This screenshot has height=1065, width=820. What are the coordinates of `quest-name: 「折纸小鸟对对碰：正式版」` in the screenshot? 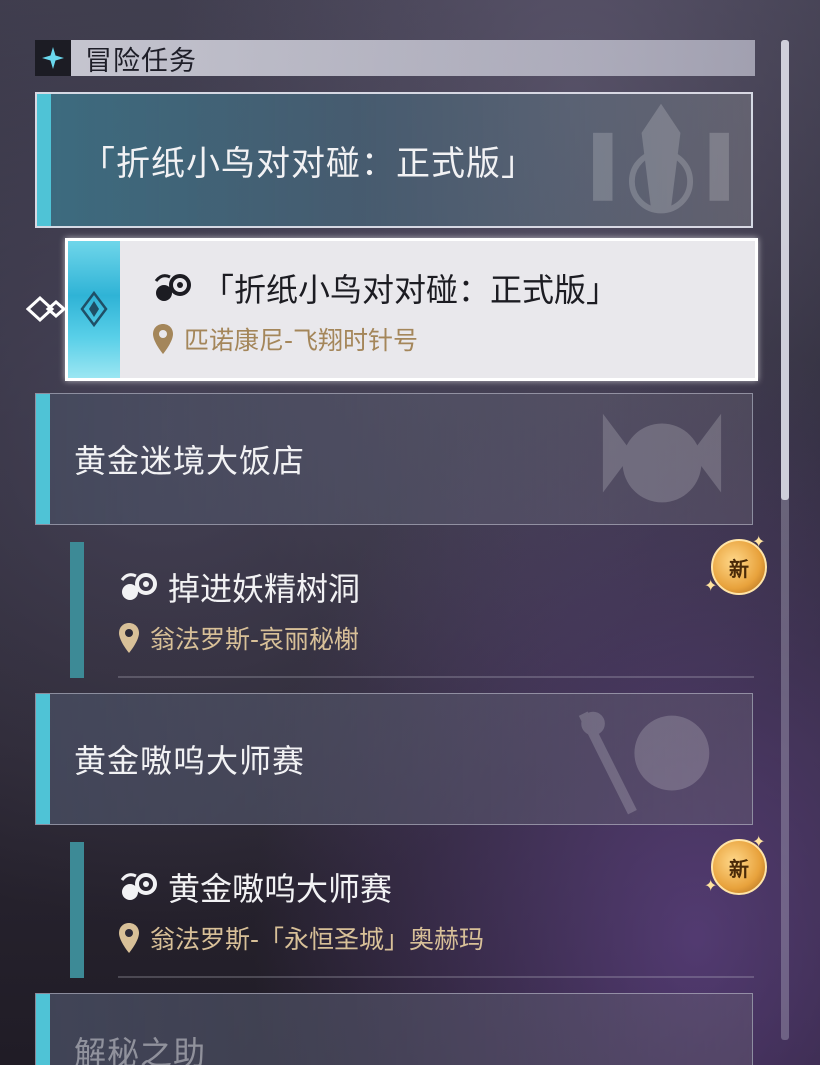 It's located at (385, 288).